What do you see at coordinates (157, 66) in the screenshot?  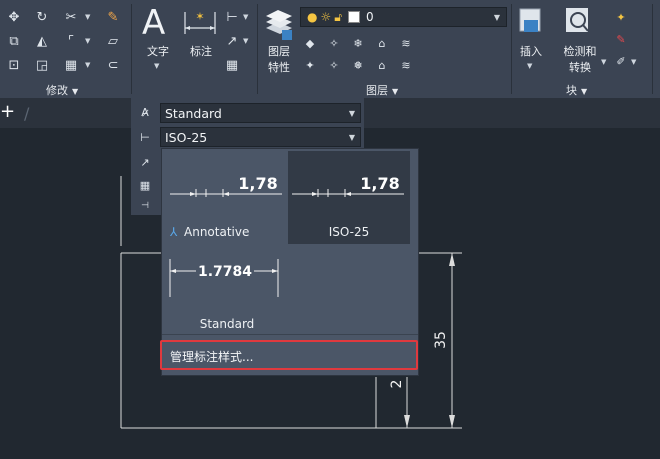 I see `text-dropdown-icon: ▼` at bounding box center [157, 66].